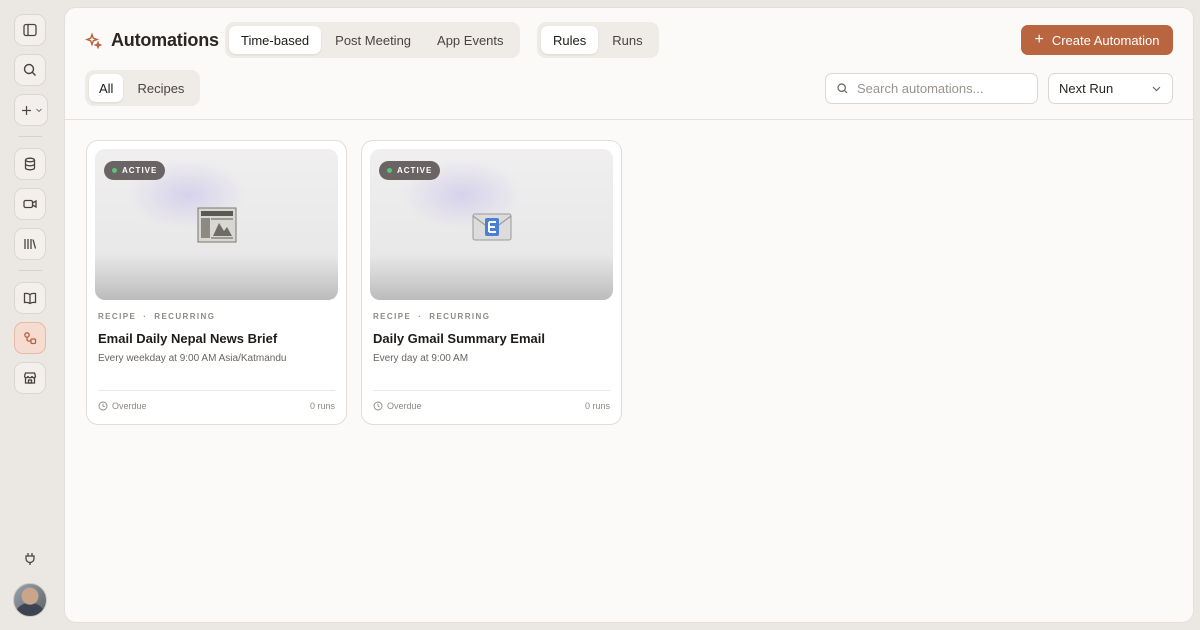 This screenshot has width=1200, height=630. I want to click on sidebar-item-automations, so click(30, 338).